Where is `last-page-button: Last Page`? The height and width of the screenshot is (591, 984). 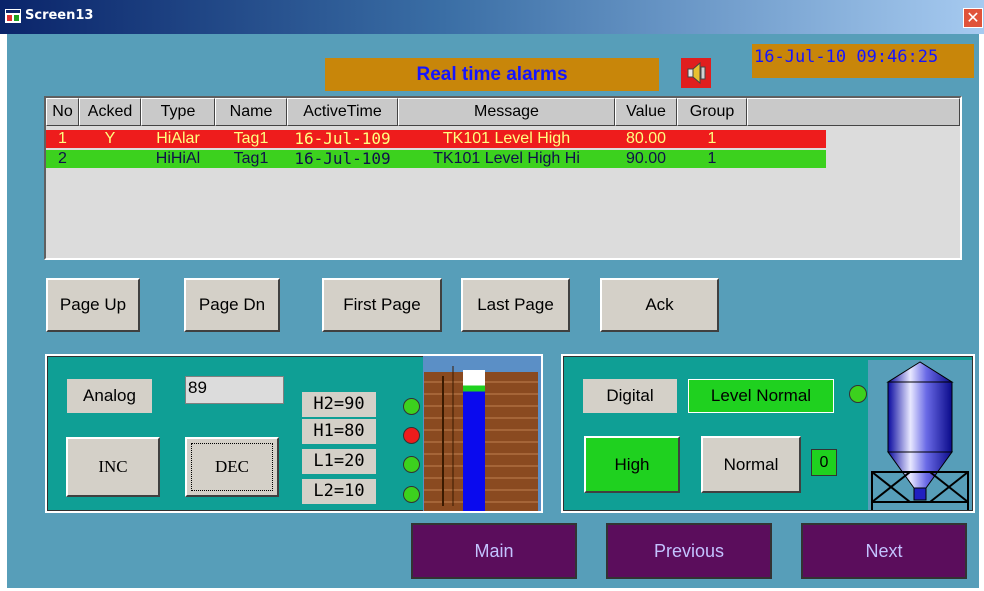 last-page-button: Last Page is located at coordinates (515, 305).